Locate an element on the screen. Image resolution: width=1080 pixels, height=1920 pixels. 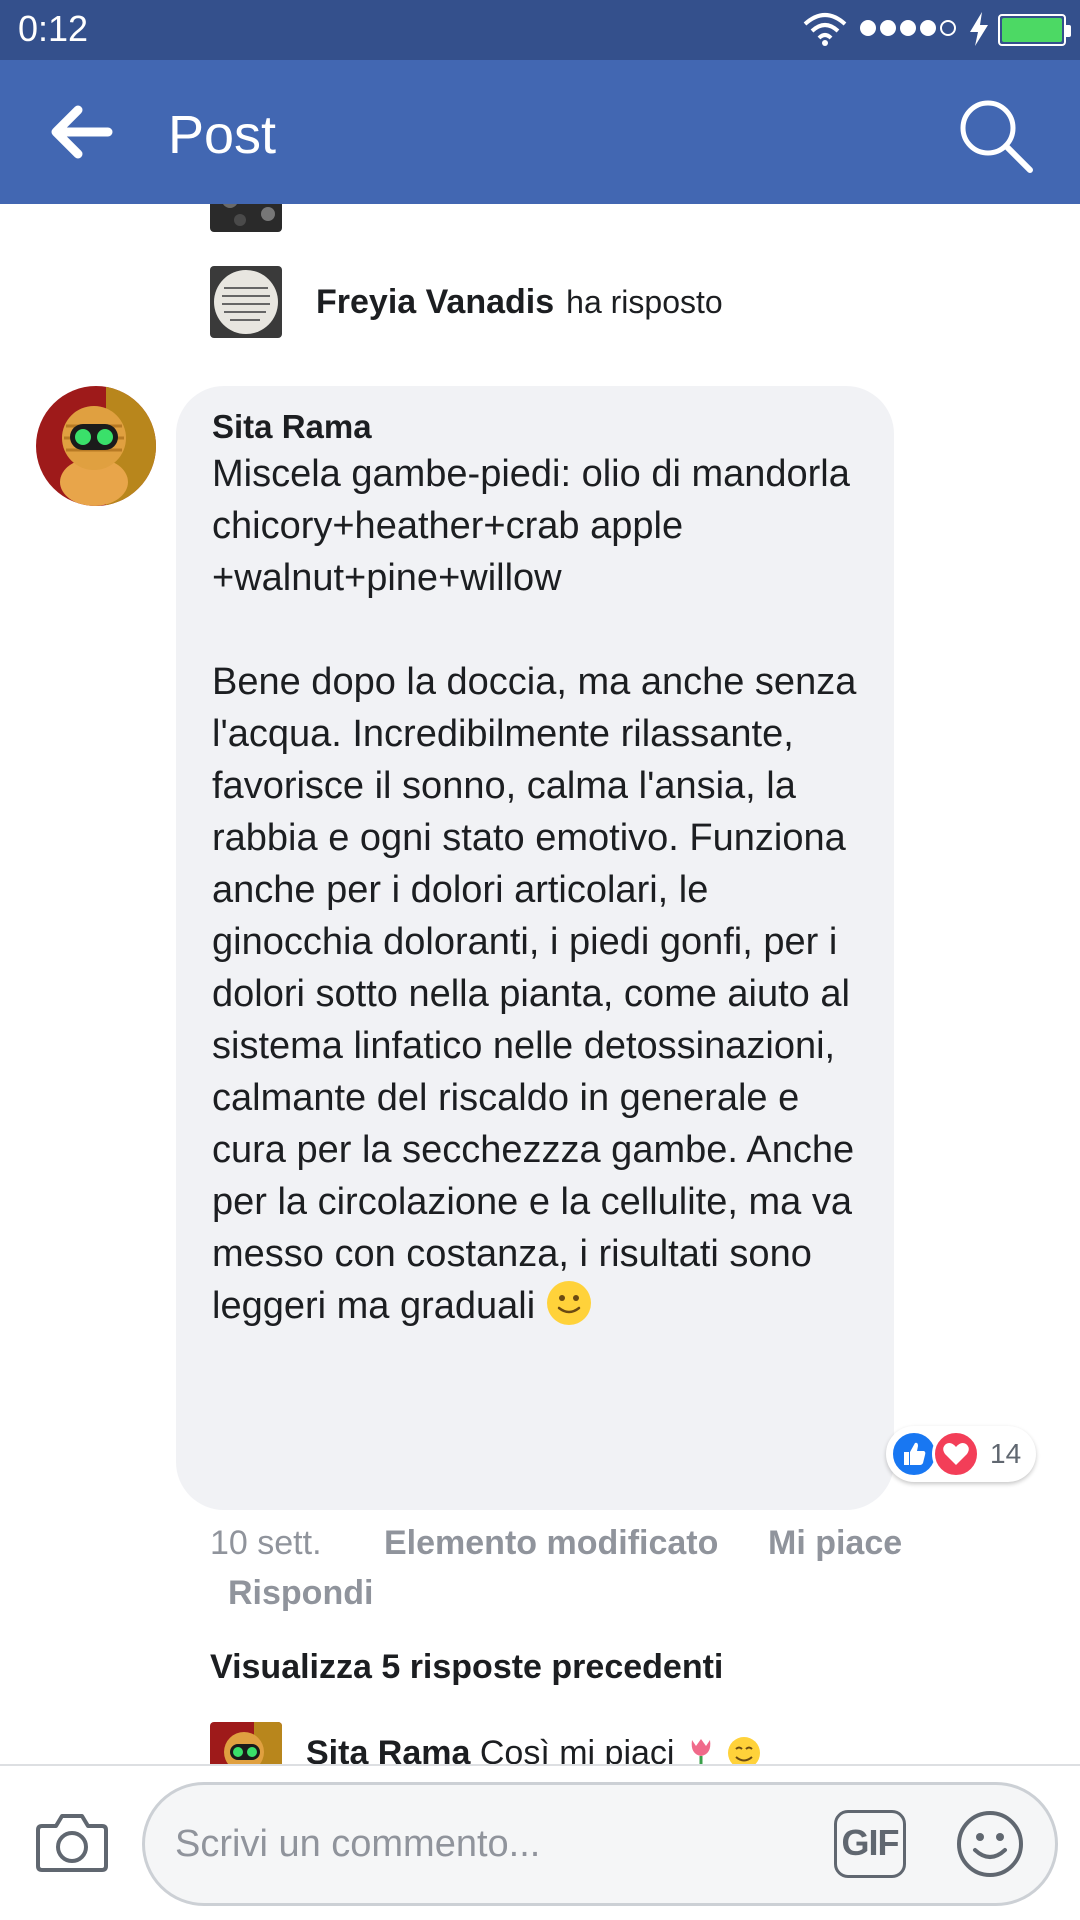
like-reaction-icon is located at coordinates (914, 1454).